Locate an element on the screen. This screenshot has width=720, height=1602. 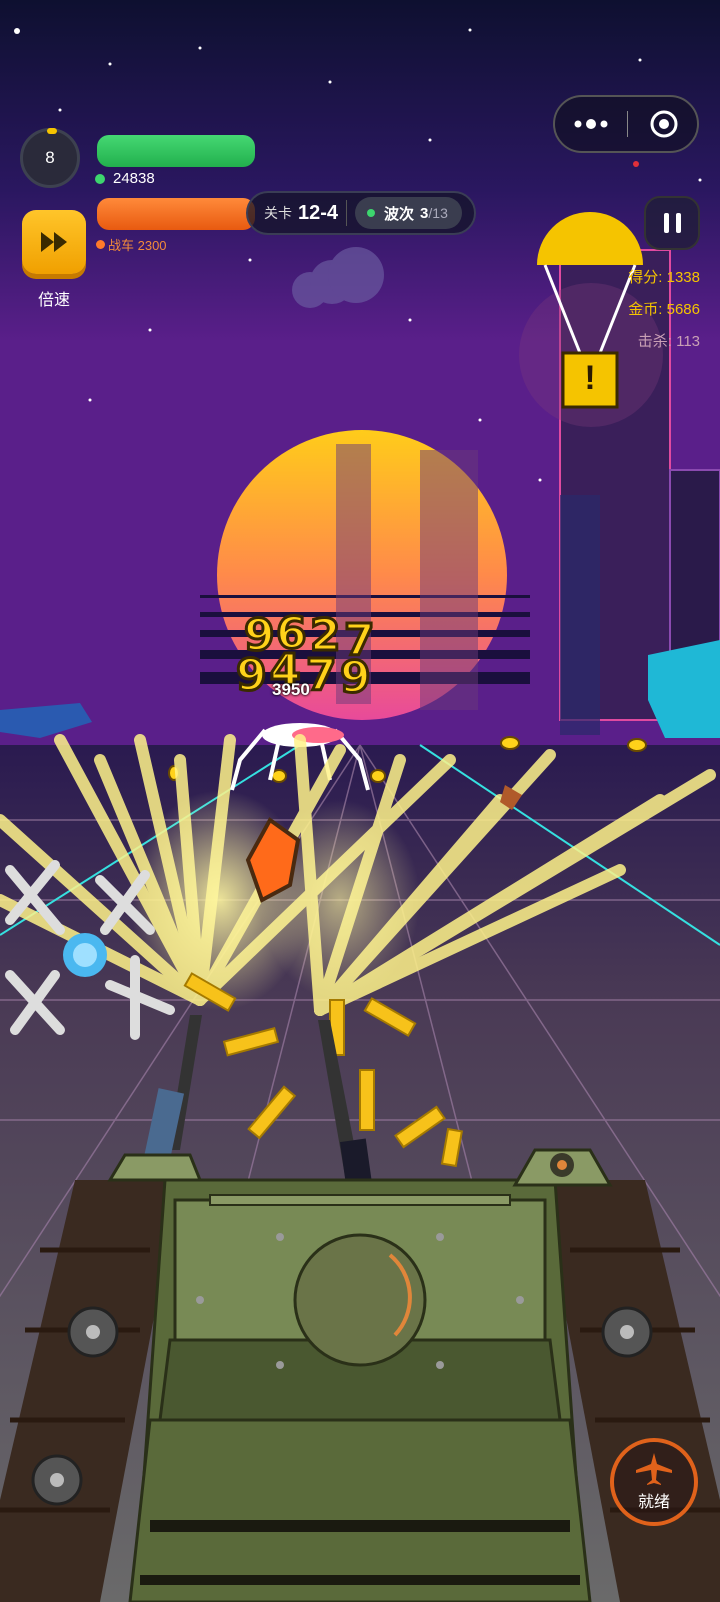
hp-value: 24838 is located at coordinates (134, 178).